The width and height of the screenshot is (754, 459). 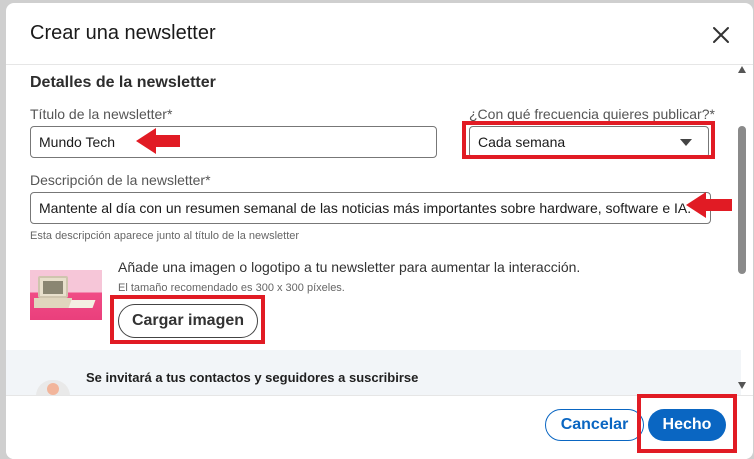 What do you see at coordinates (522, 142) in the screenshot?
I see `frequency-value: Cada semana` at bounding box center [522, 142].